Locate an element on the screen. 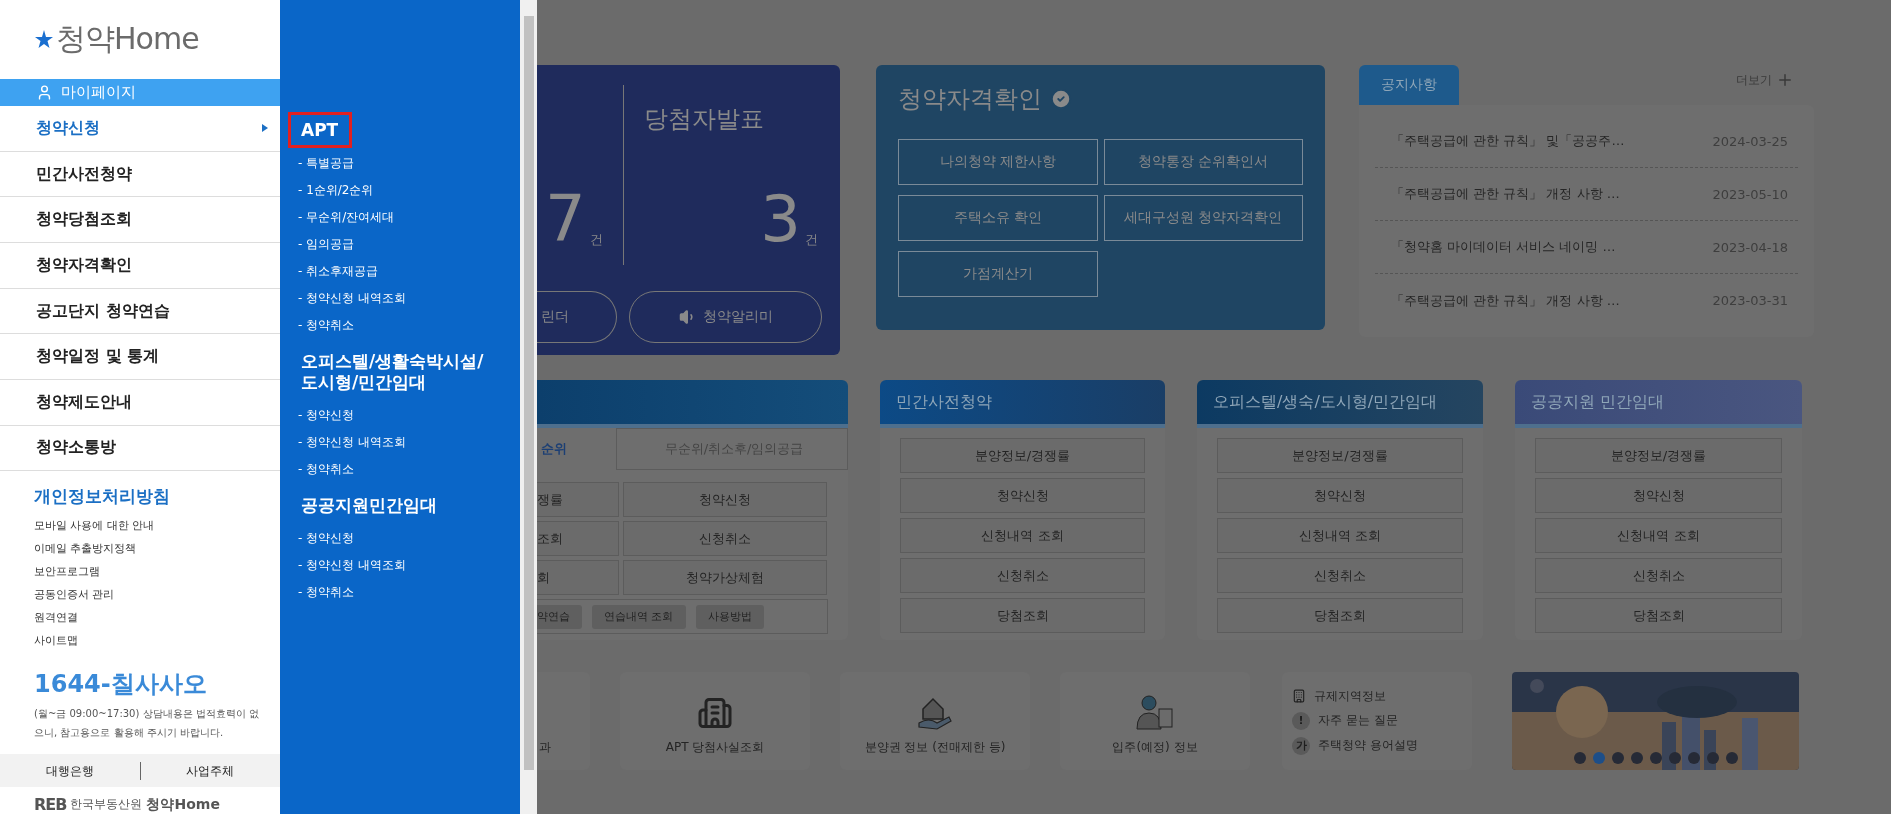  check-icon is located at coordinates (1061, 99).